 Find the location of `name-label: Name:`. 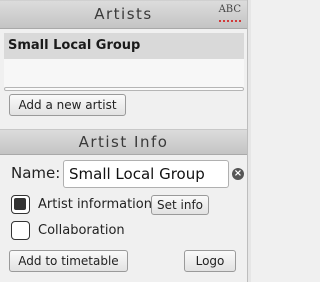

name-label: Name: is located at coordinates (36, 173).